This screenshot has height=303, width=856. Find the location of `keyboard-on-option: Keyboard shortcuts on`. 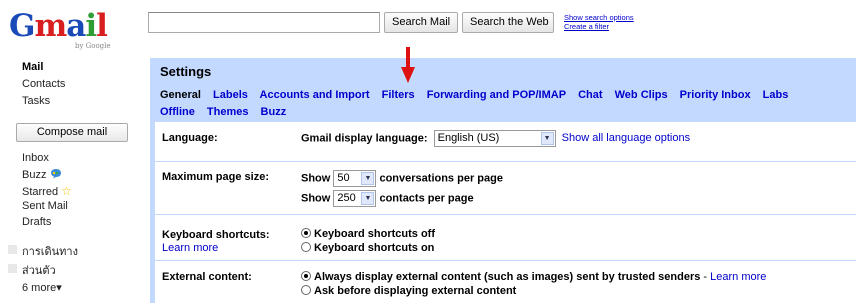

keyboard-on-option: Keyboard shortcuts on is located at coordinates (367, 248).